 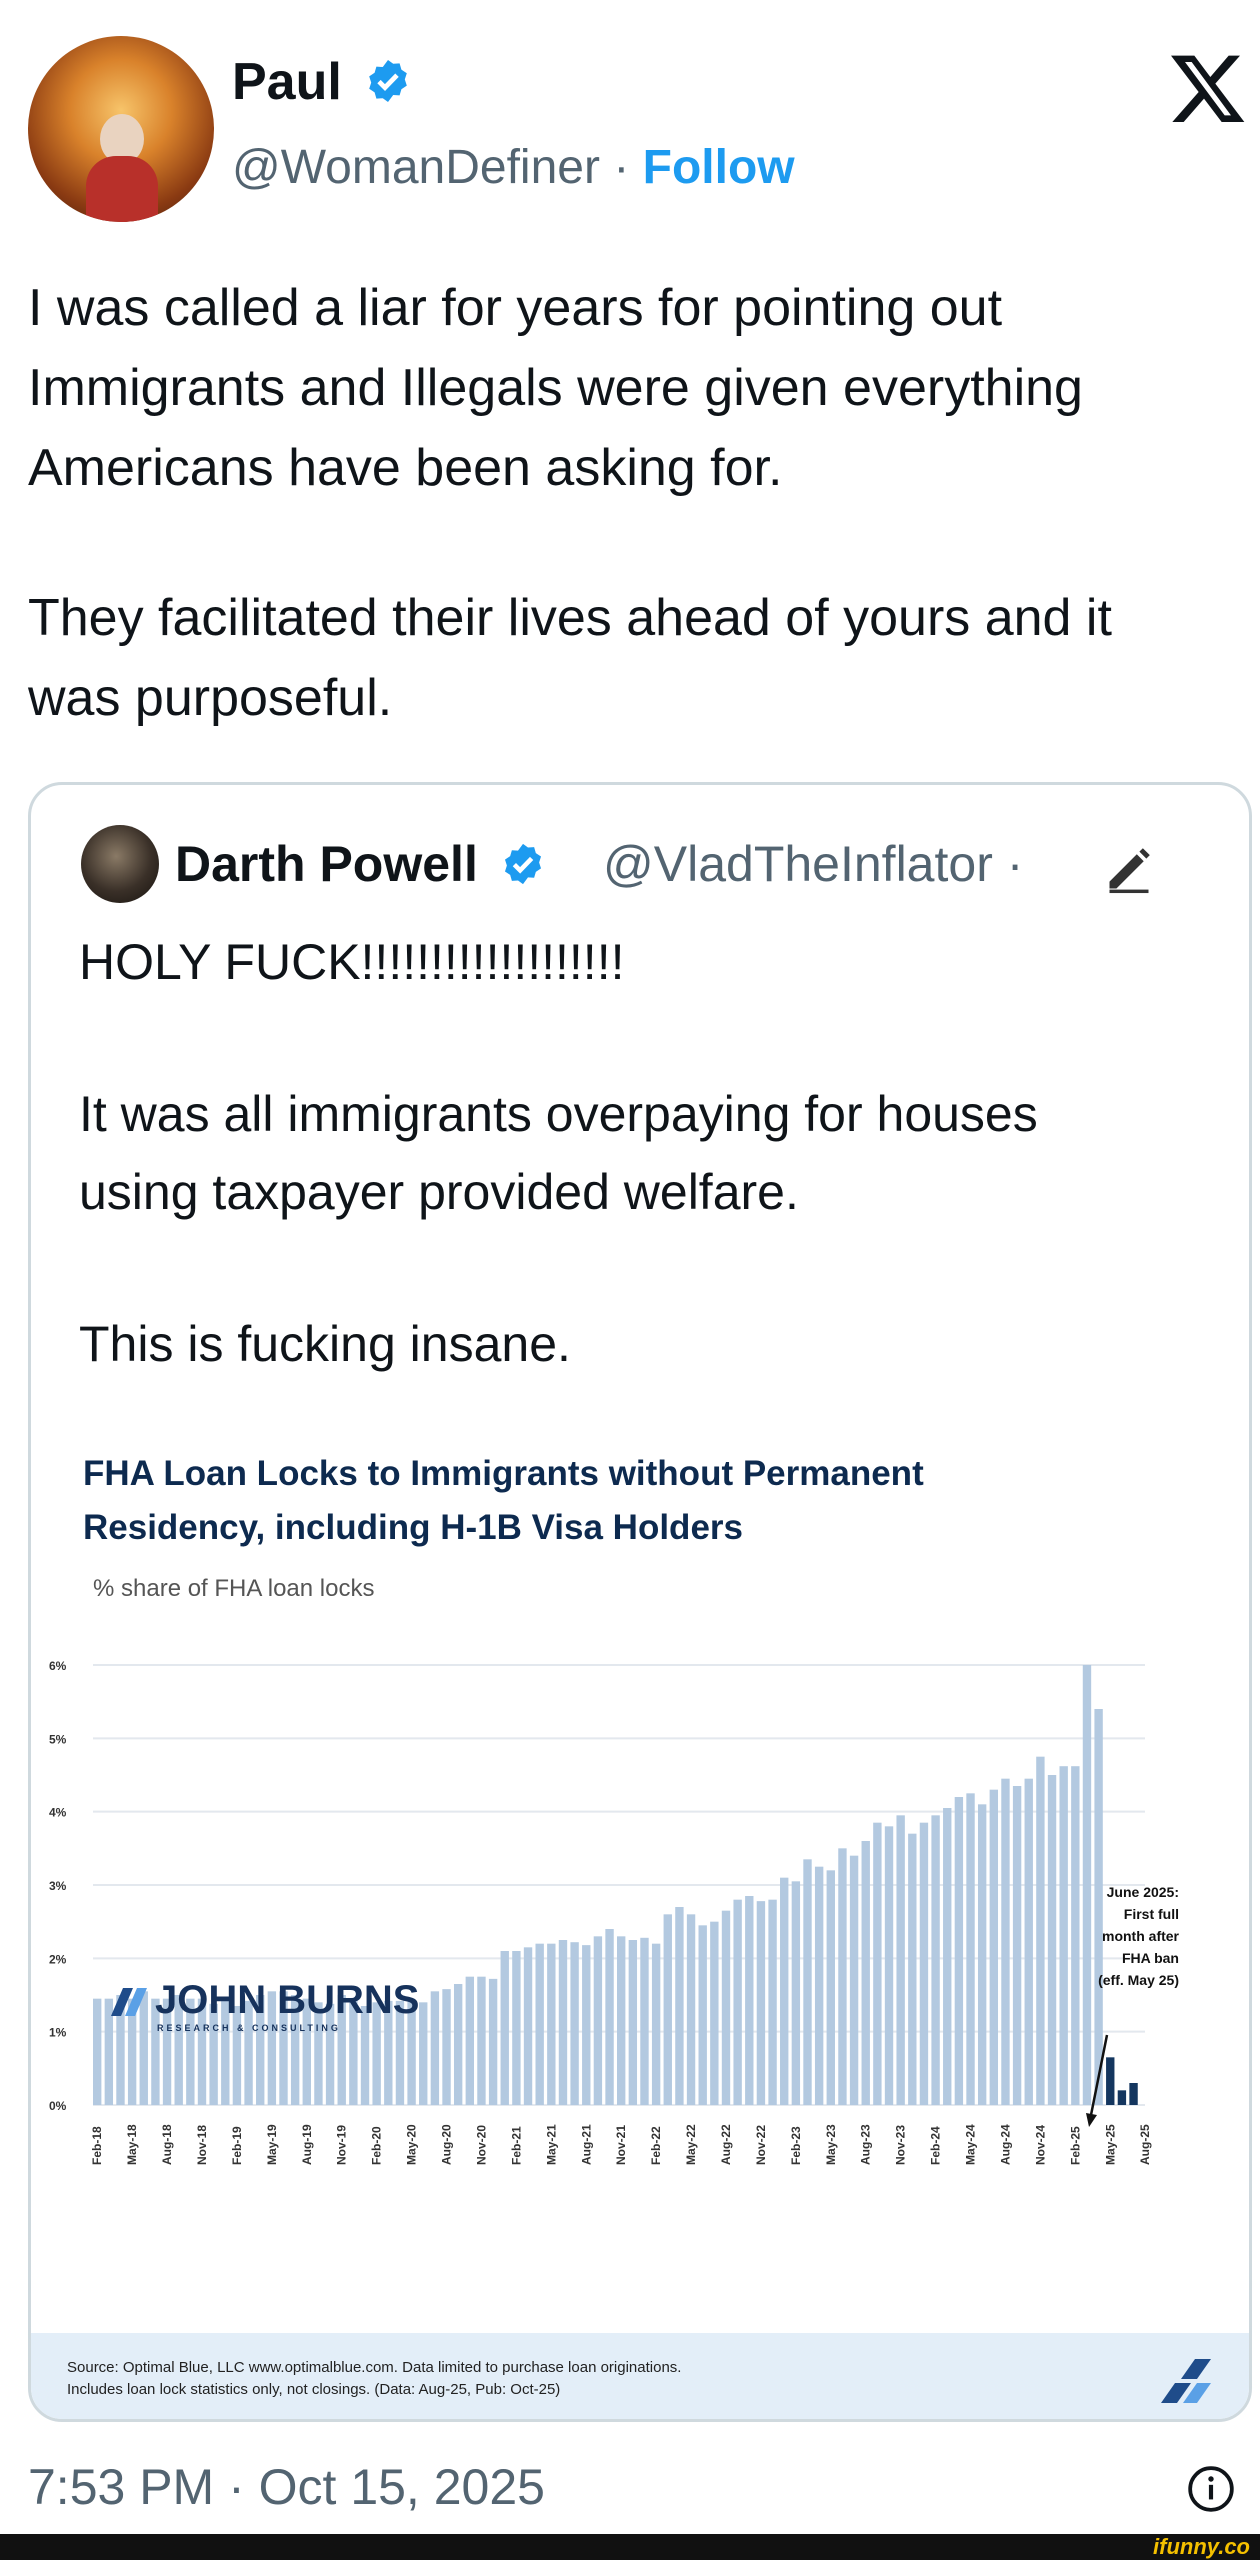 I want to click on y-tick-label: 2%, so click(x=58, y=1959).